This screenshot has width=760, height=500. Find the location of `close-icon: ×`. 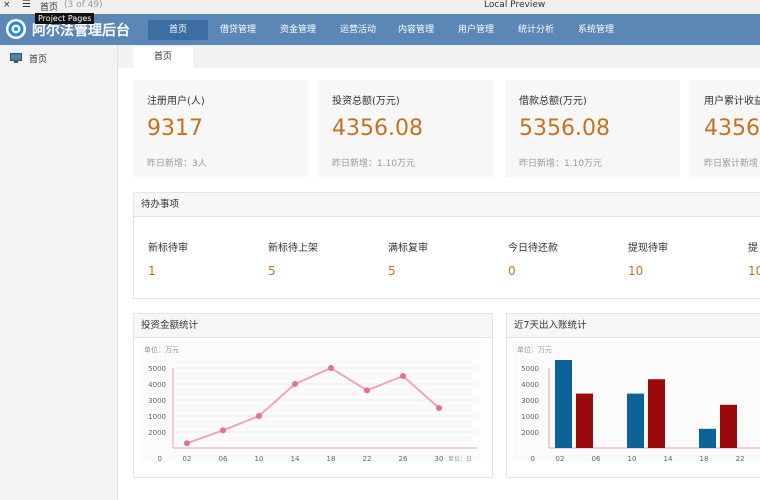

close-icon: × is located at coordinates (7, 5).